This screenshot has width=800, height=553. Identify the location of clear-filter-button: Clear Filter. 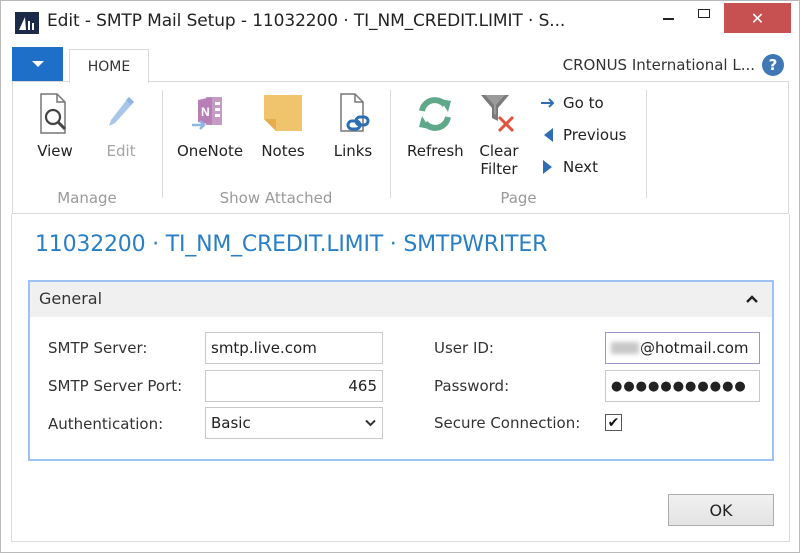
(499, 134).